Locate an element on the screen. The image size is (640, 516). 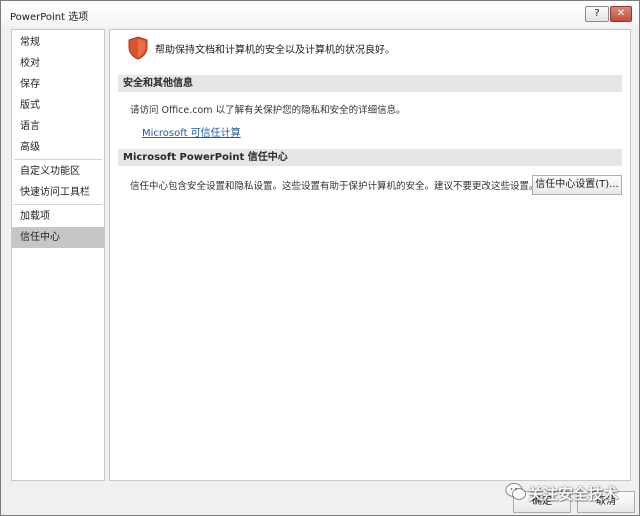
sidebar-item-save: 保存 is located at coordinates (58, 84).